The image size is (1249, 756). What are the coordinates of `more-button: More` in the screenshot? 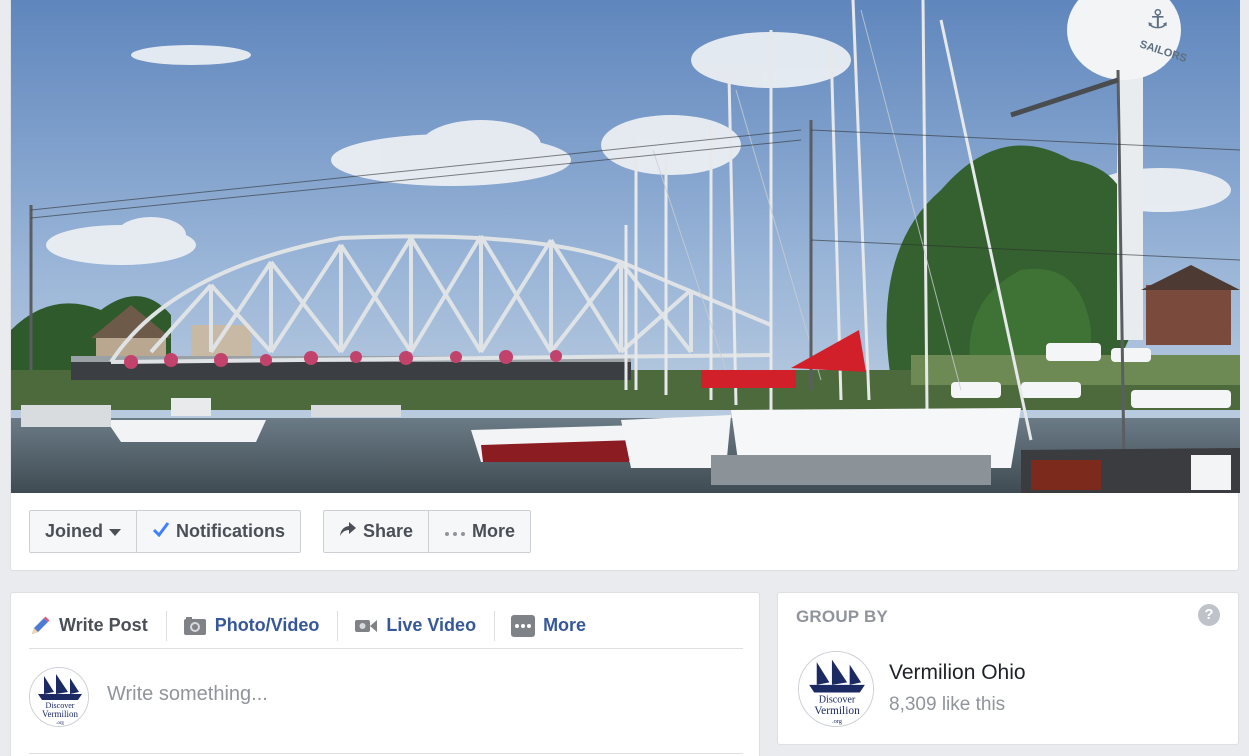 It's located at (479, 531).